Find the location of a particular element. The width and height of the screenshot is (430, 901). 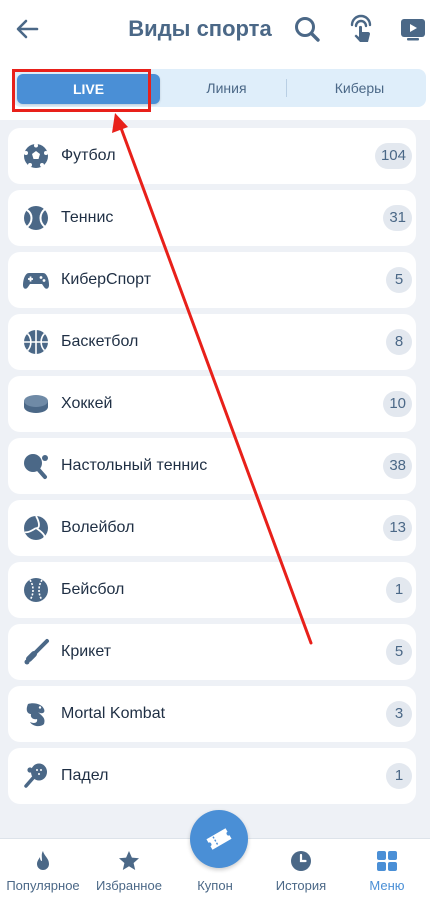

sport-row-football: Футбол 104 is located at coordinates (212, 156).